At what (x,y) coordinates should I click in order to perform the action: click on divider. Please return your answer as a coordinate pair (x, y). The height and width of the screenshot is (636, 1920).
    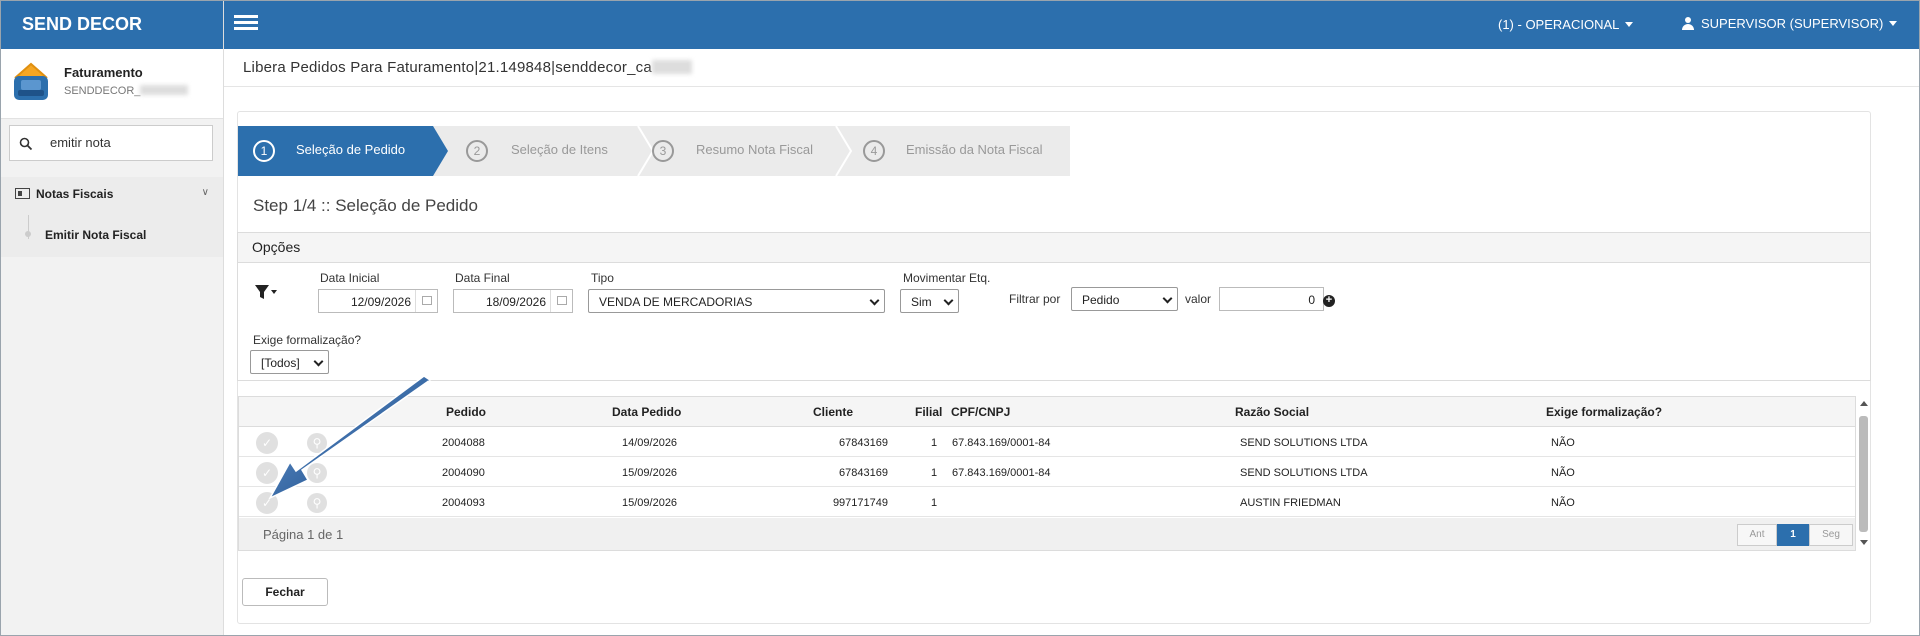
    Looking at the image, I should click on (1071, 86).